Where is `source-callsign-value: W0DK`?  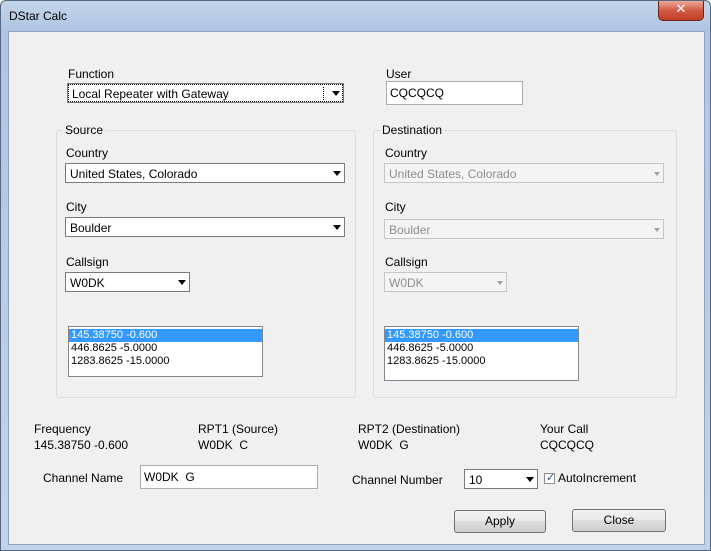
source-callsign-value: W0DK is located at coordinates (87, 283).